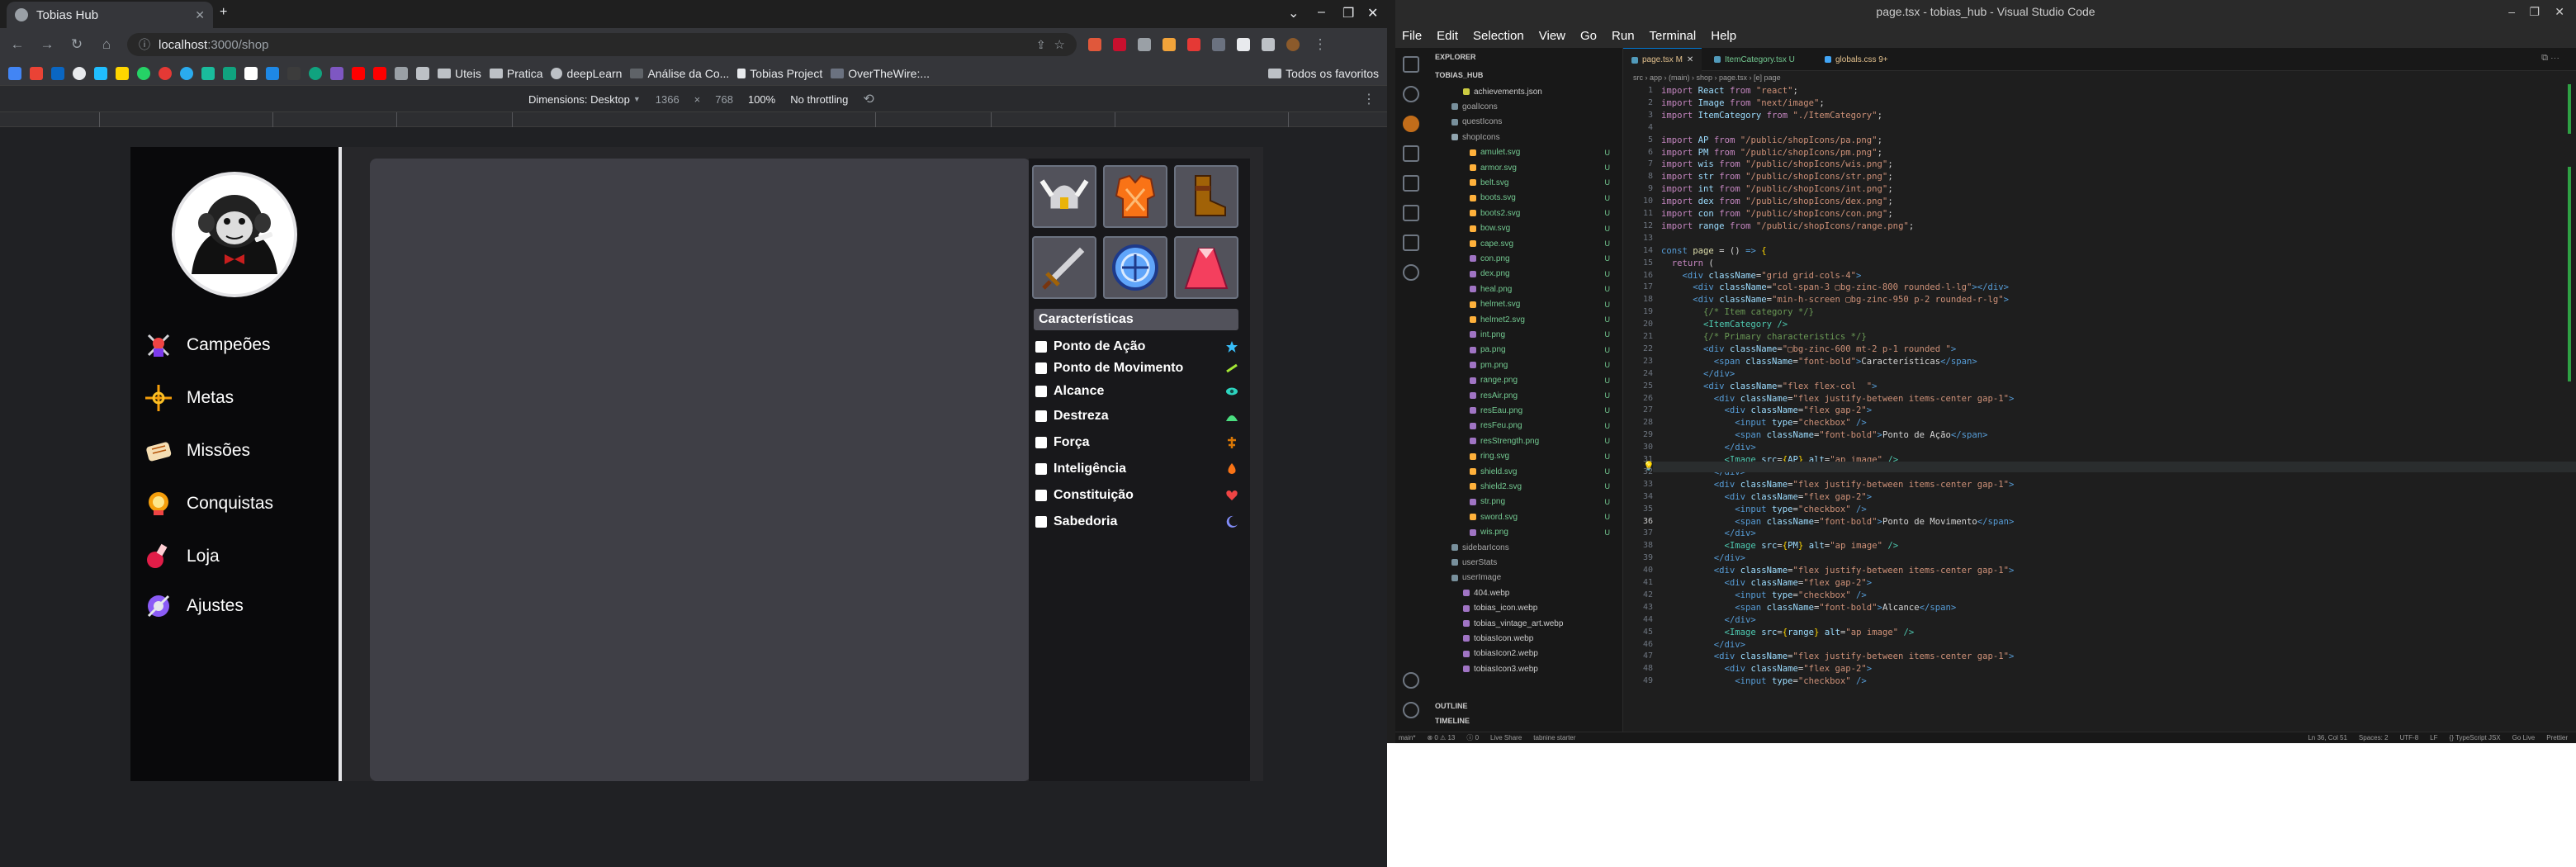  What do you see at coordinates (1206, 196) in the screenshot?
I see `slot-boots` at bounding box center [1206, 196].